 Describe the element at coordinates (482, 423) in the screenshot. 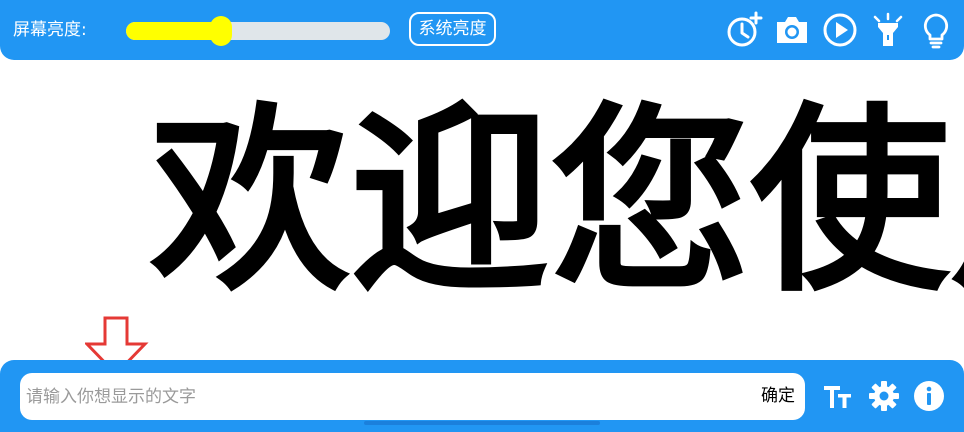

I see `home-indicator` at that location.